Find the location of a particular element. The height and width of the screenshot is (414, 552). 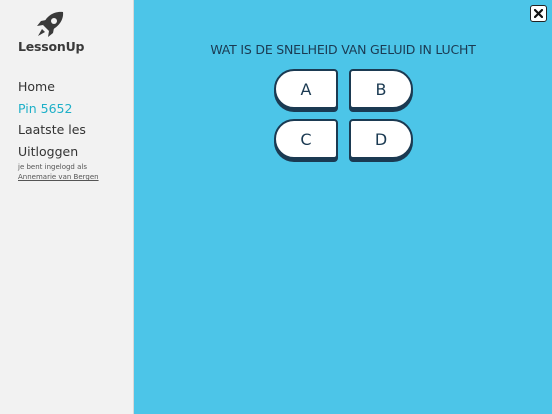

nav-item-pin: Pin 5652 is located at coordinates (52, 111).